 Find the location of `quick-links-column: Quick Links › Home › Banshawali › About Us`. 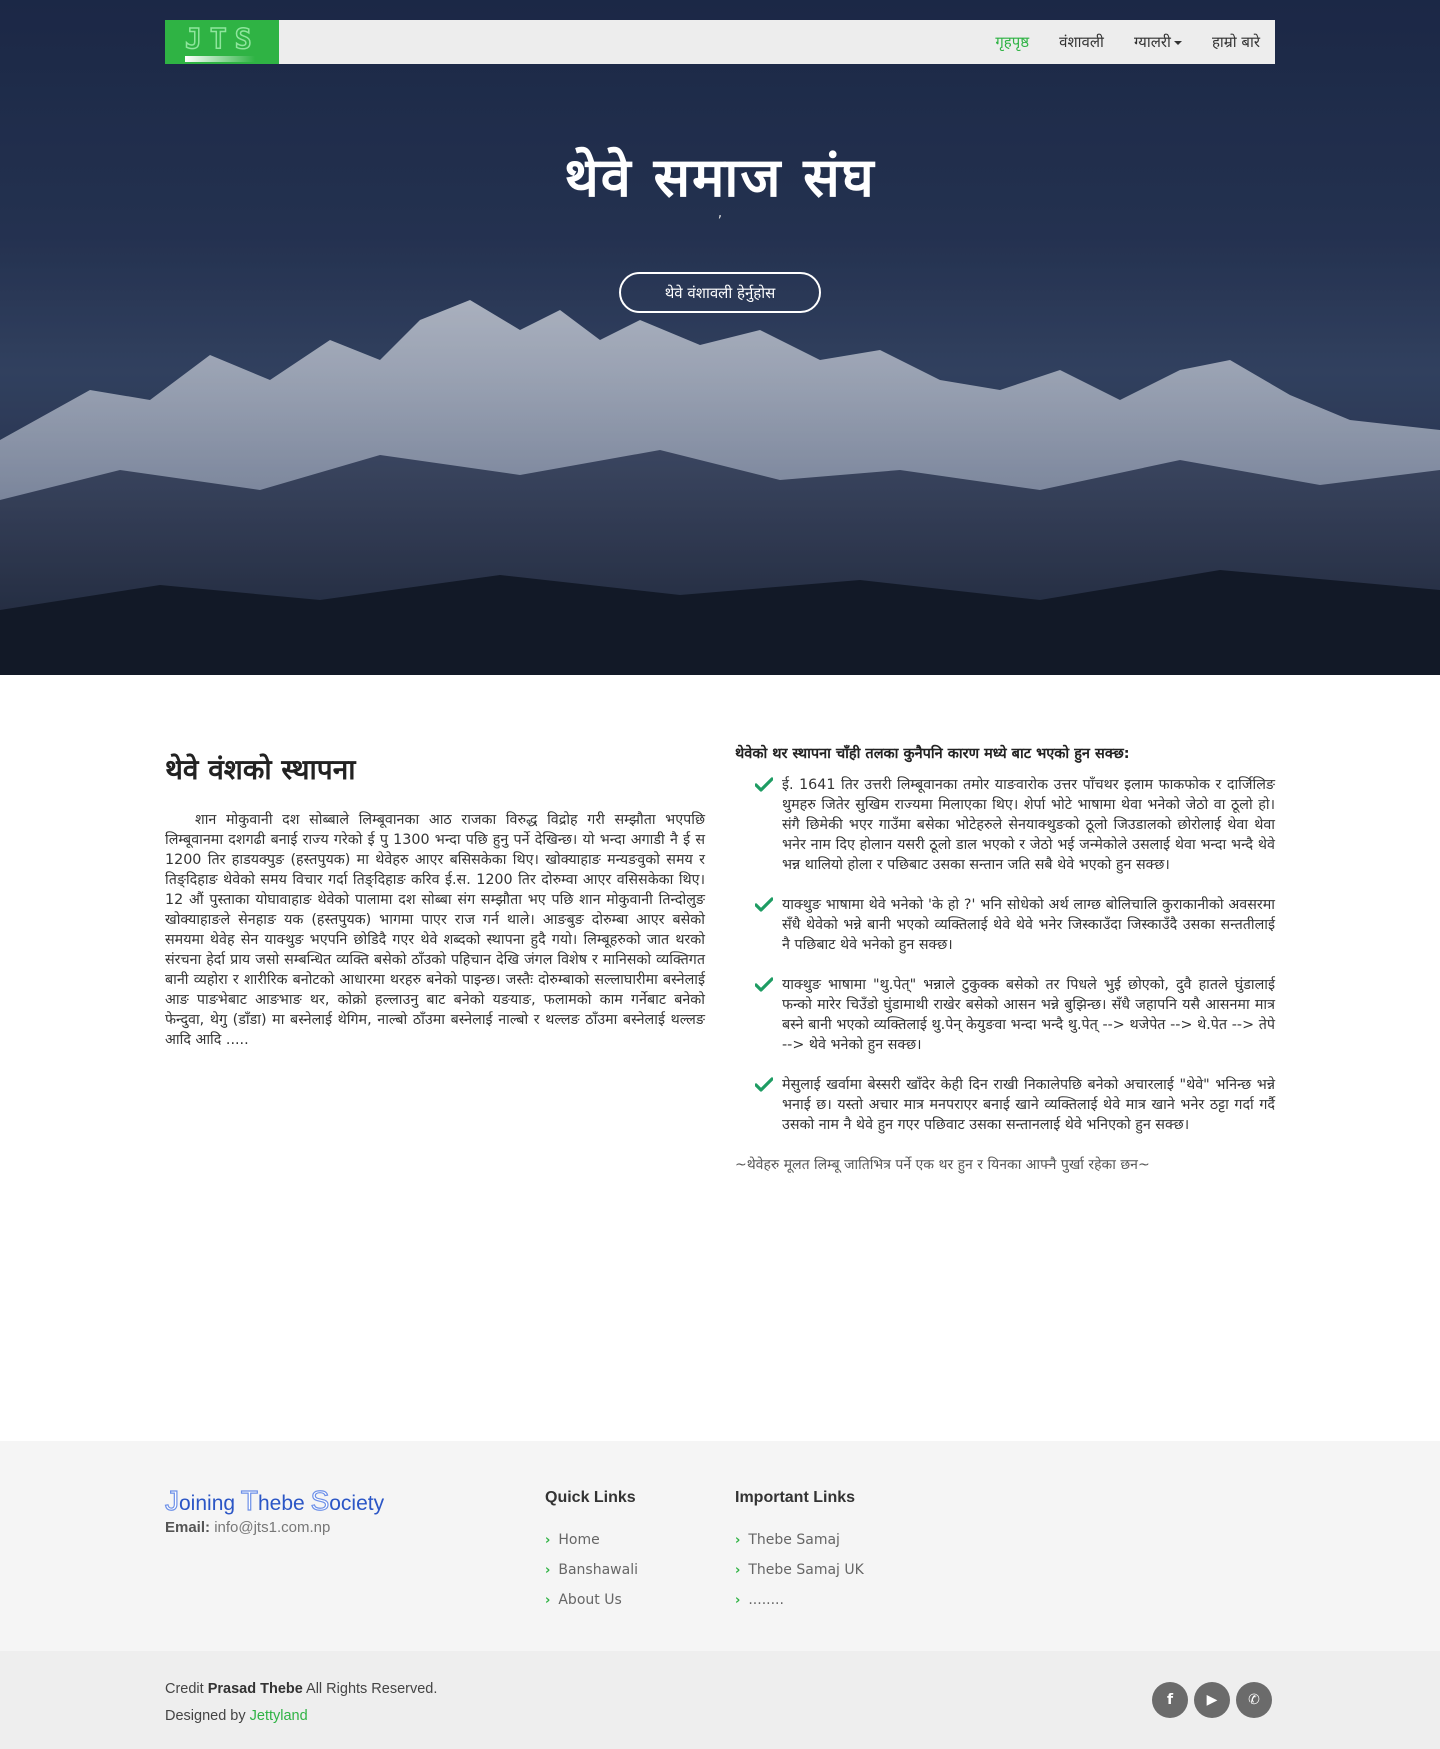

quick-links-column: Quick Links › Home › Banshawali › About Us is located at coordinates (591, 1552).